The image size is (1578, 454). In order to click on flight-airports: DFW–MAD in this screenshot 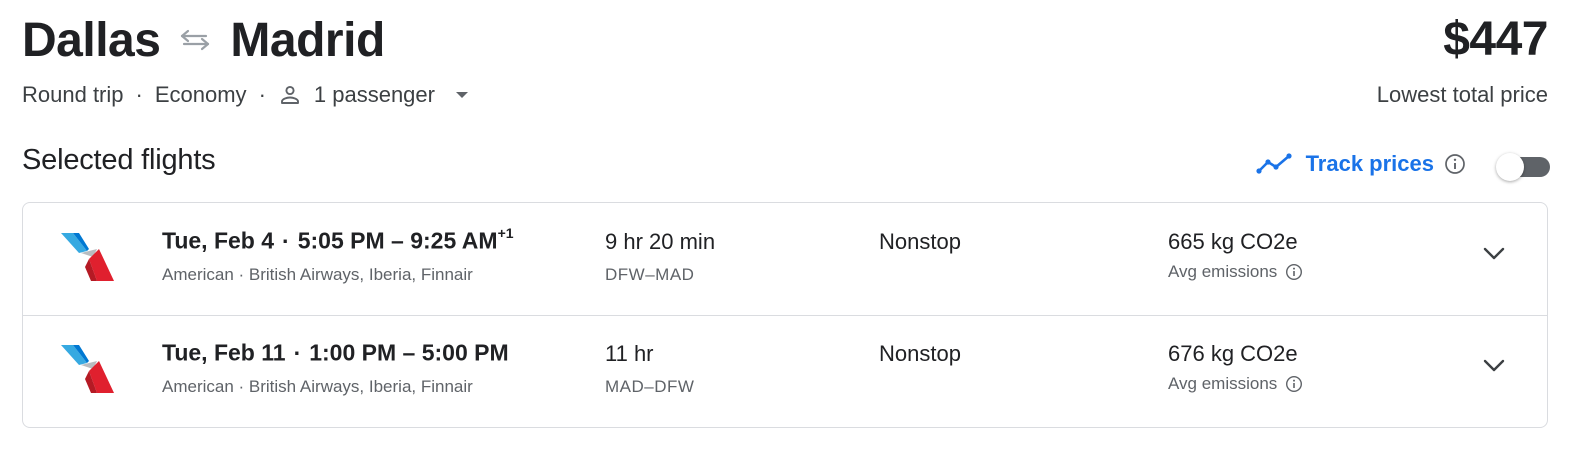, I will do `click(650, 274)`.